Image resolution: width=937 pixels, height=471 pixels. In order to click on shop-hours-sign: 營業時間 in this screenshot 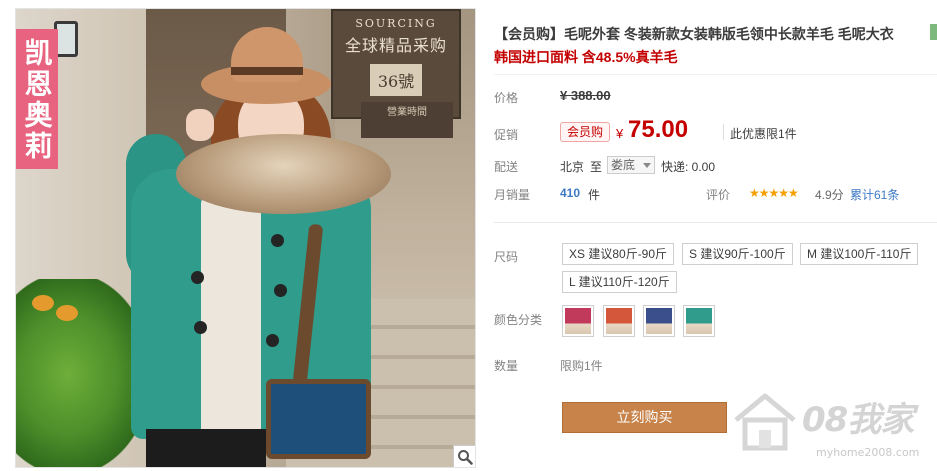, I will do `click(407, 120)`.